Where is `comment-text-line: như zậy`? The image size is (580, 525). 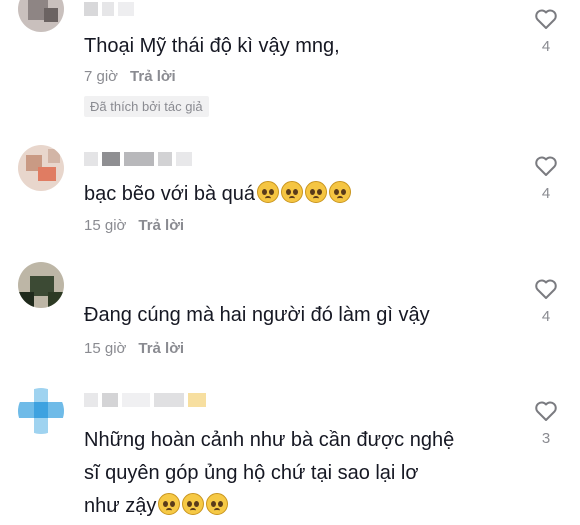
comment-text-line: như zậy is located at coordinates (299, 506).